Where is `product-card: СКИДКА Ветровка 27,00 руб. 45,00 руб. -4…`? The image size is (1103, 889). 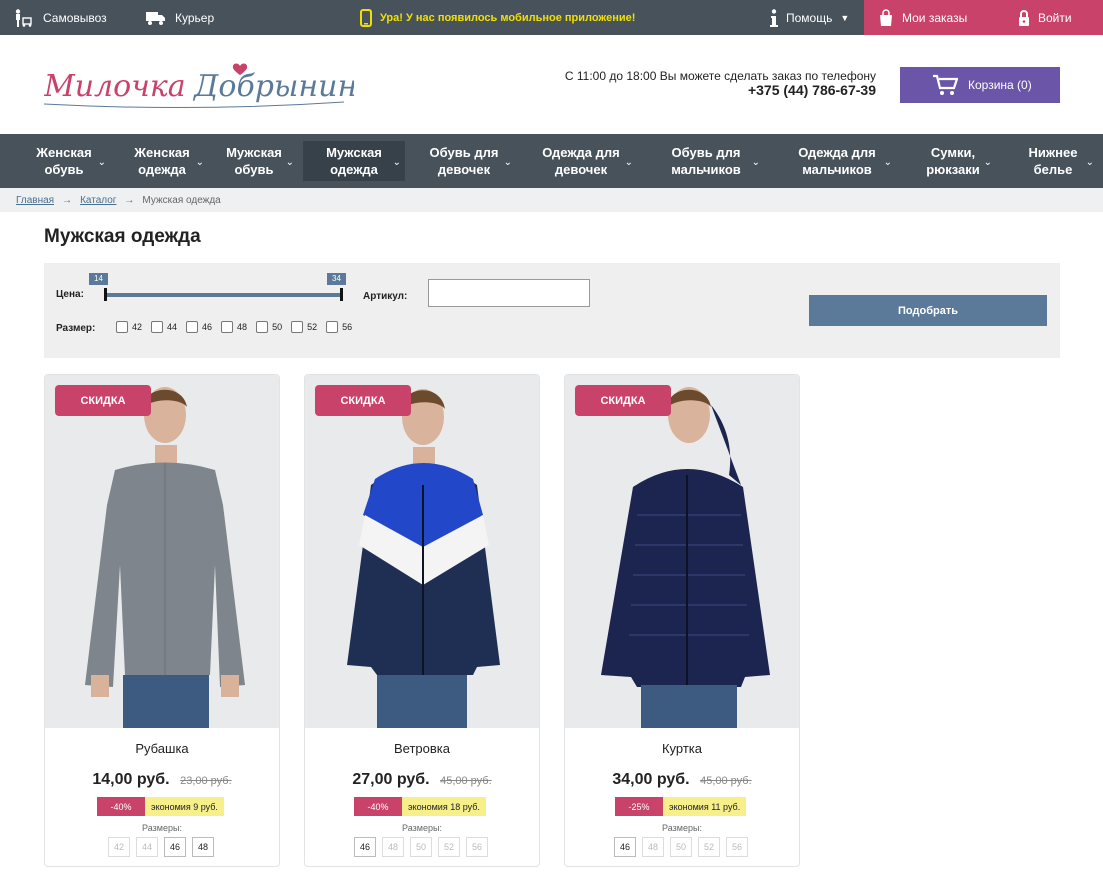
product-card: СКИДКА Ветровка 27,00 руб. 45,00 руб. -4… is located at coordinates (422, 620).